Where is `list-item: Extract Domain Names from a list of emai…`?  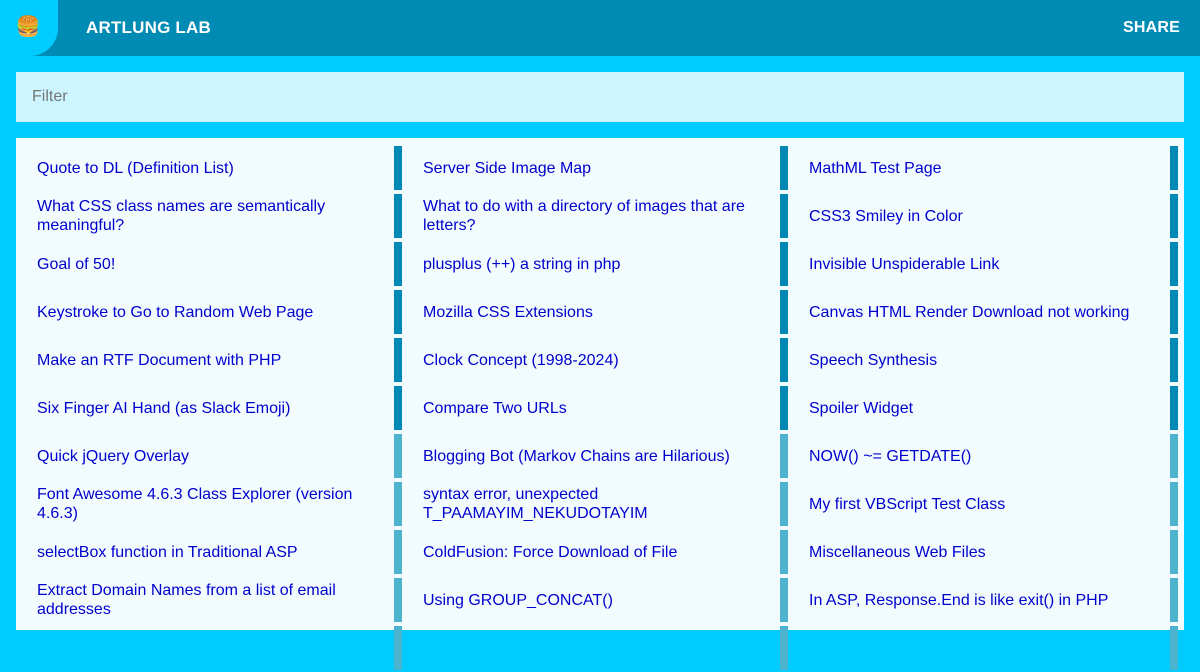 list-item: Extract Domain Names from a list of emai… is located at coordinates (209, 600).